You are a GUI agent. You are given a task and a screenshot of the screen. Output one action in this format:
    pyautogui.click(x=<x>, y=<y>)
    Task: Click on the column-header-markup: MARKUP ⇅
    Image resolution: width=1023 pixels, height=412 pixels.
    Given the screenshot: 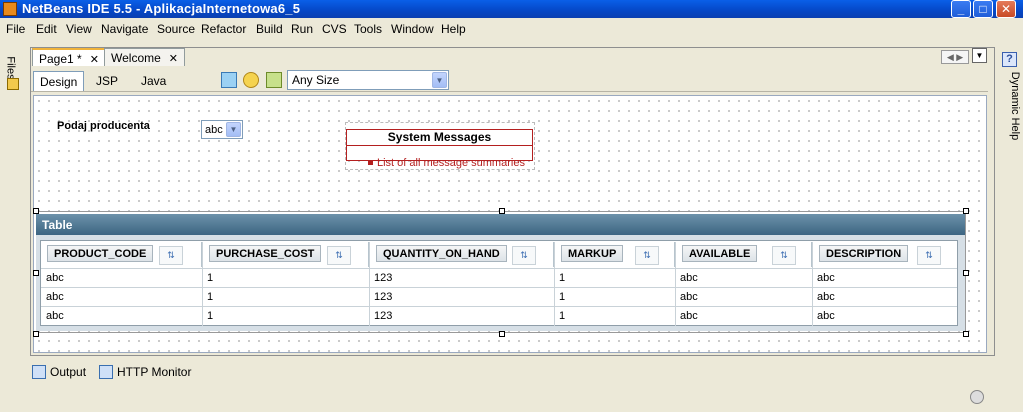 What is the action you would take?
    pyautogui.click(x=615, y=254)
    